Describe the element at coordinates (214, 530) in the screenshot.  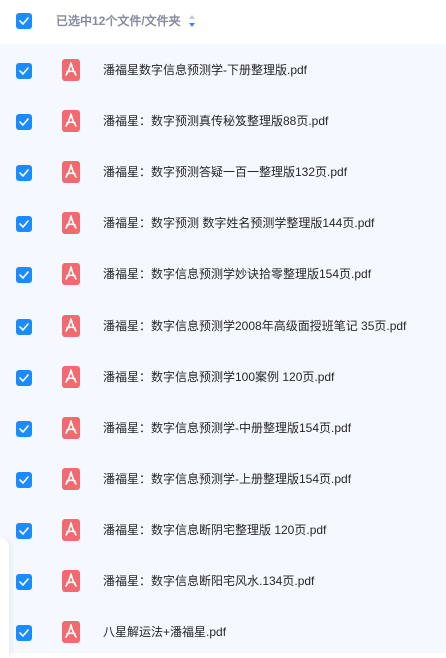
I see `file-name: 潘福星：数字信息断阴宅整理版 120页.pdf` at that location.